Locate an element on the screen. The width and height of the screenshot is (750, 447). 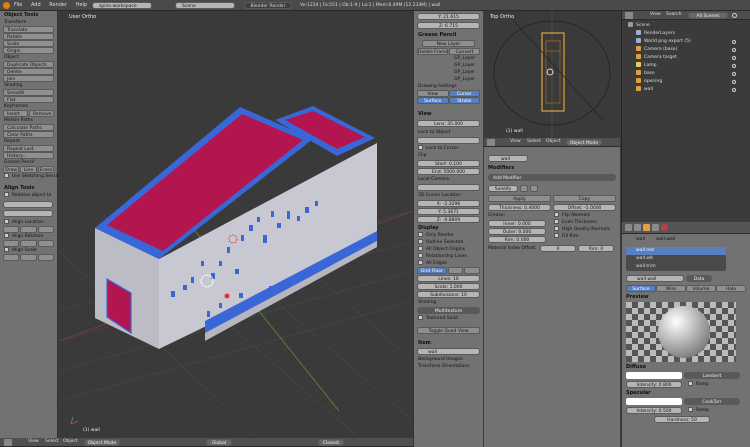
grid-scale-field: Scale: 1.000 is located at coordinates (448, 286).